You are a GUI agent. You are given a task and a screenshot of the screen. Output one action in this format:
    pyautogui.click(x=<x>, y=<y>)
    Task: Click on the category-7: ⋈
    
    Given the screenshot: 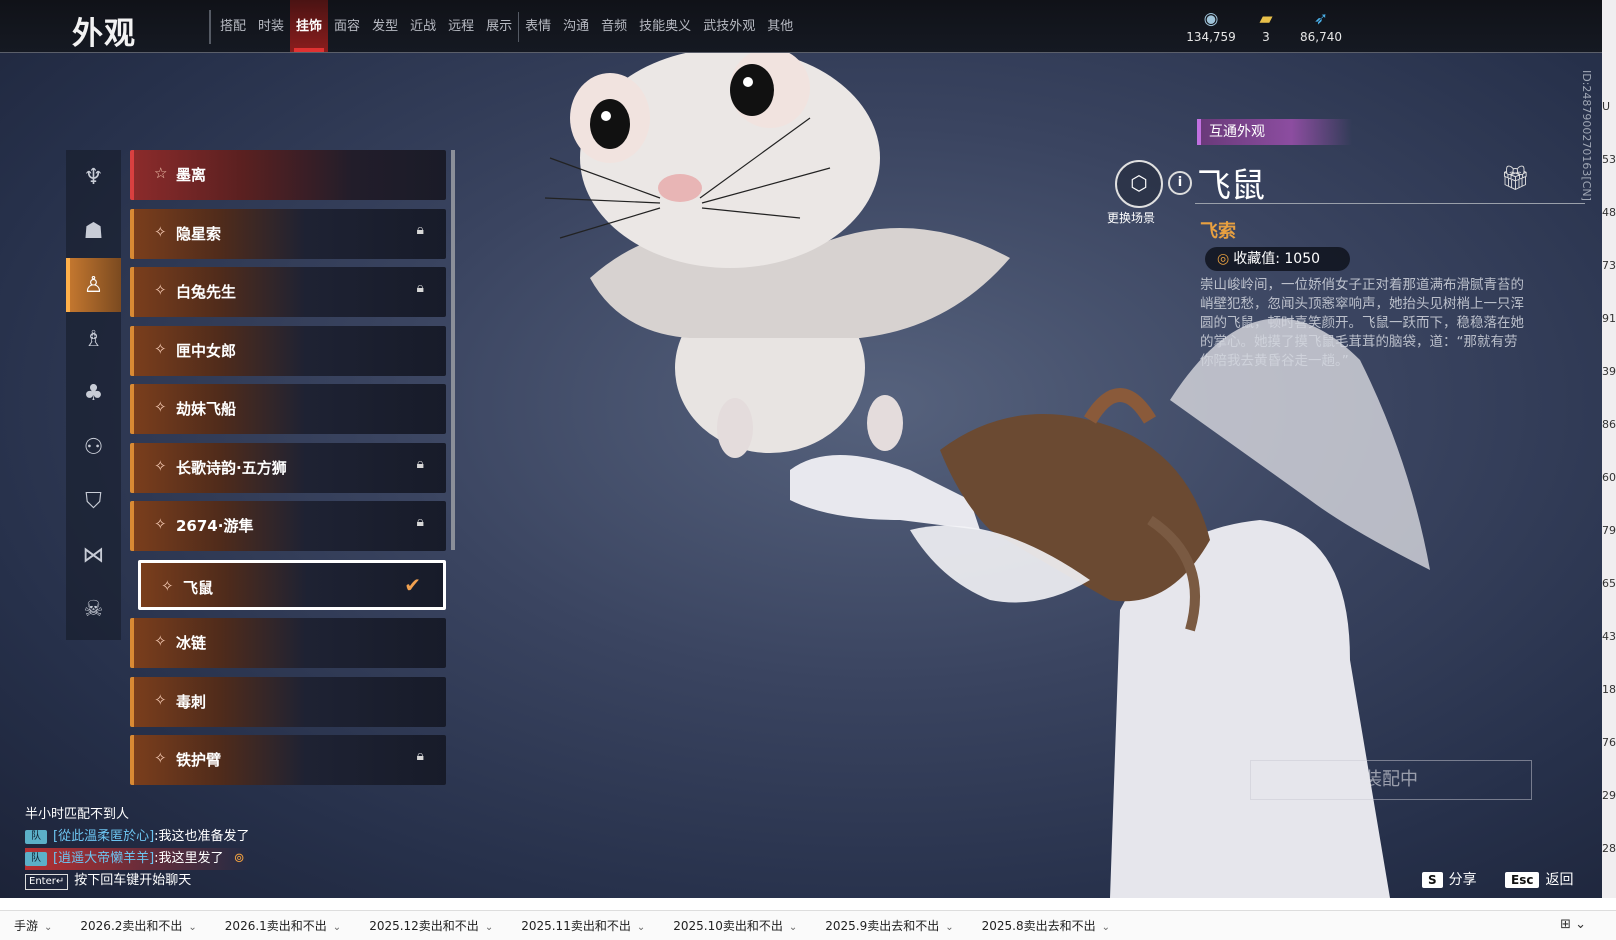 What is the action you would take?
    pyautogui.click(x=93, y=555)
    